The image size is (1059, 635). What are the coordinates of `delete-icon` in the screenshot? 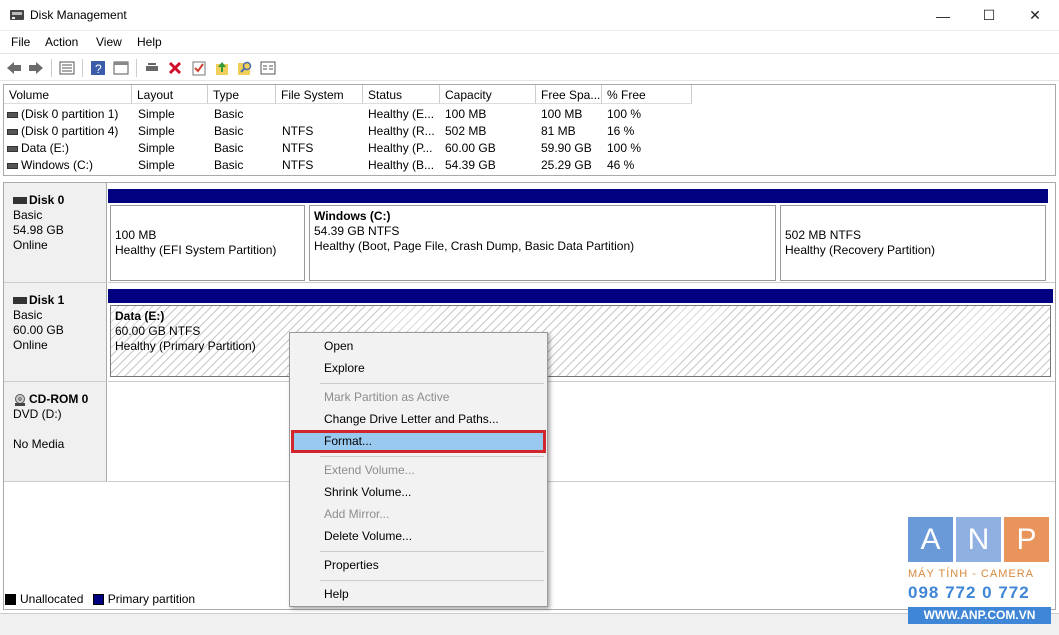 It's located at (175, 68).